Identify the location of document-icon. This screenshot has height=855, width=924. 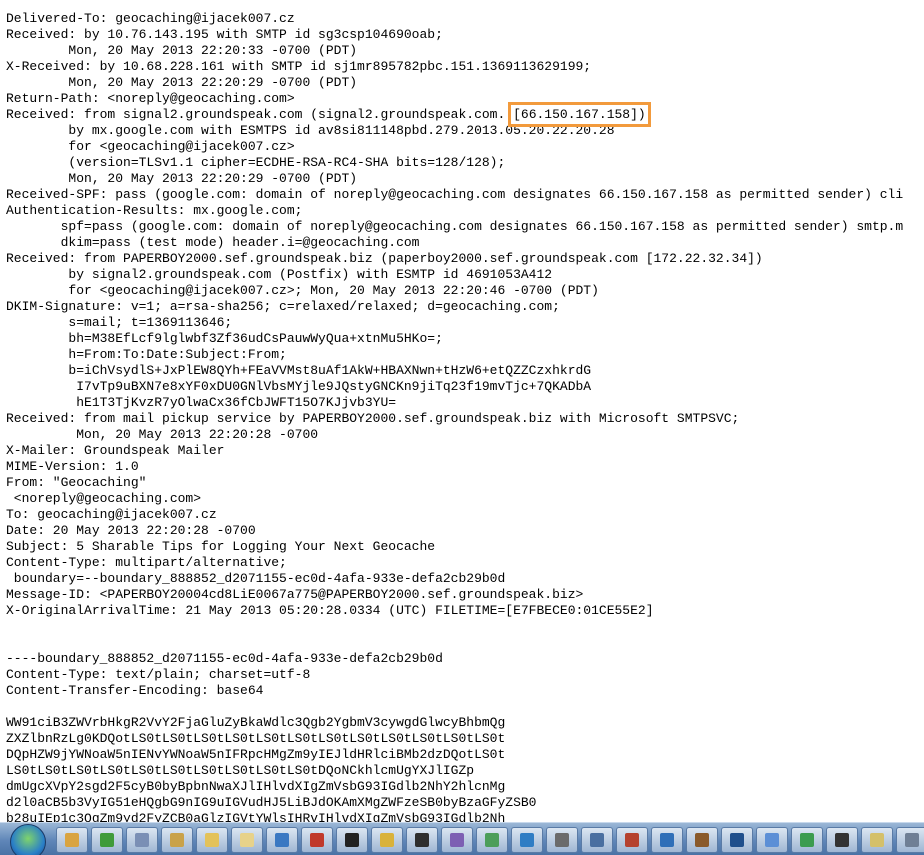
(212, 840).